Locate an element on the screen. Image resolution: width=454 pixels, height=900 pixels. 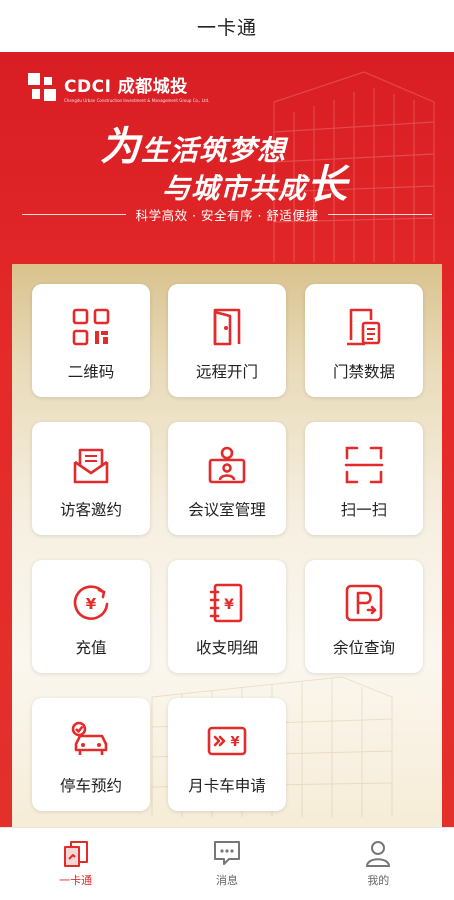
top-bar: 一卡通 is located at coordinates (227, 26).